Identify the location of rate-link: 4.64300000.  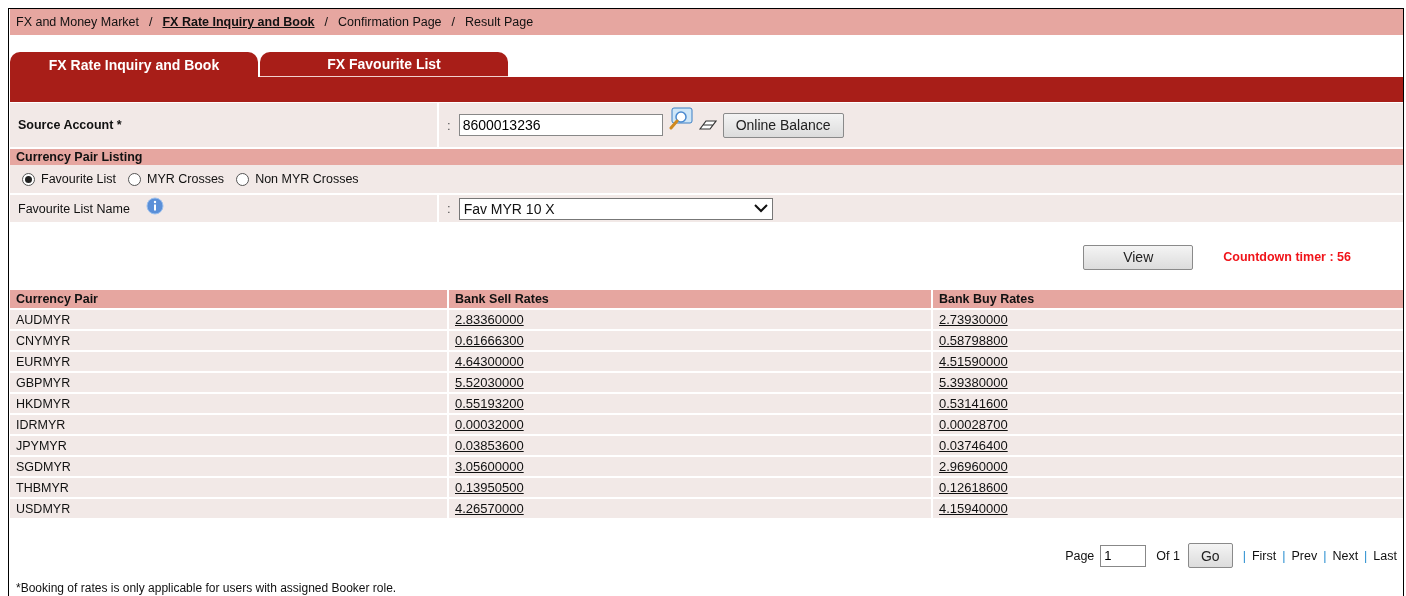
(489, 361).